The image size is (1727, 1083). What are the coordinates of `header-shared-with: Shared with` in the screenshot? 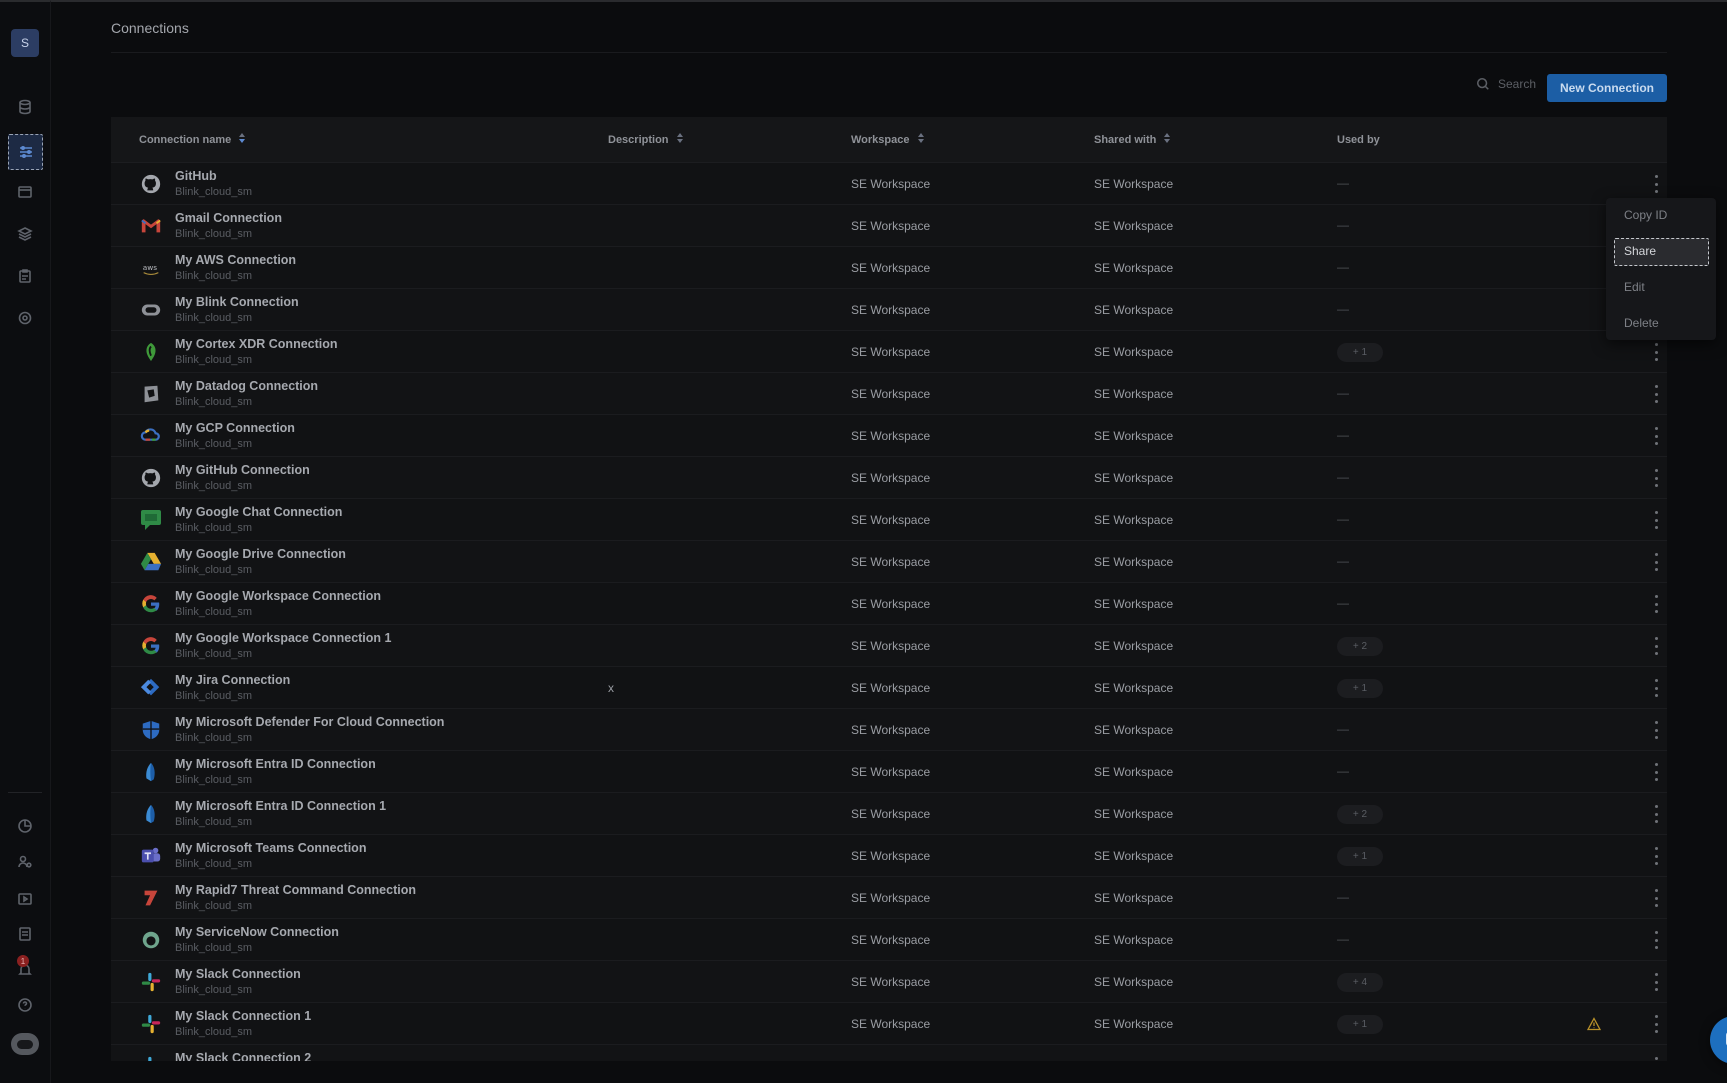 It's located at (1132, 139).